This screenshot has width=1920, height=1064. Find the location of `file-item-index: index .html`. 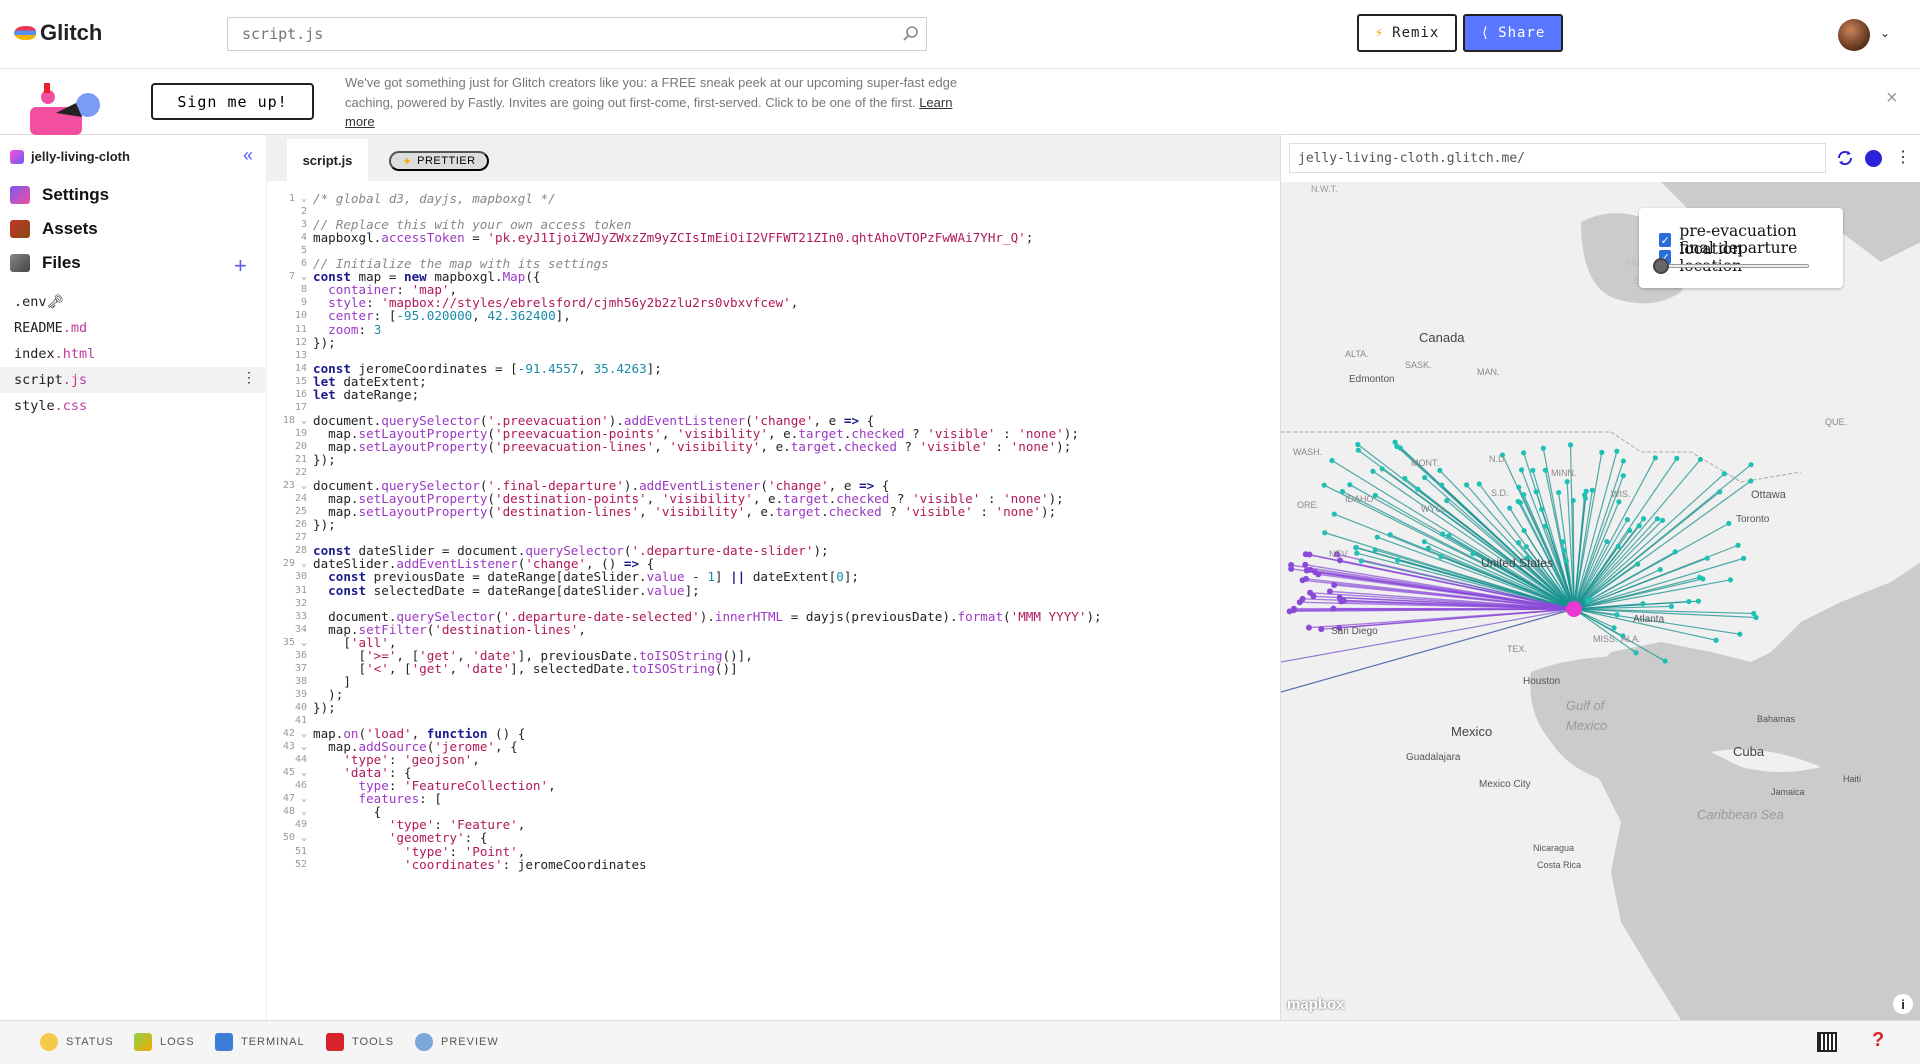

file-item-index: index .html is located at coordinates (133, 354).